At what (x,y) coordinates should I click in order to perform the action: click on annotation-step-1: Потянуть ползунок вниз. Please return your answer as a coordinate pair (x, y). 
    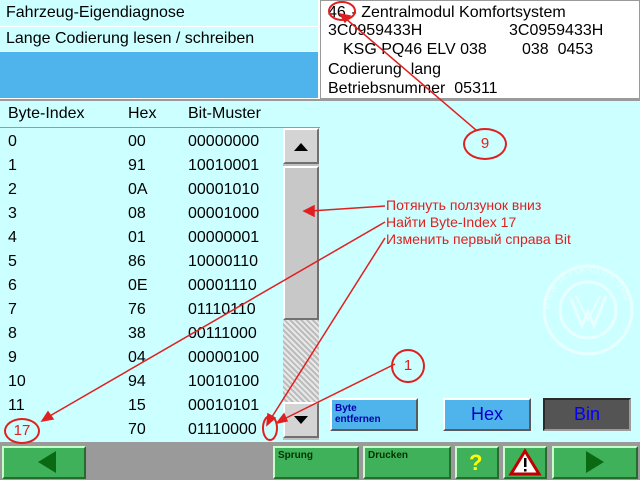
    Looking at the image, I should click on (464, 205).